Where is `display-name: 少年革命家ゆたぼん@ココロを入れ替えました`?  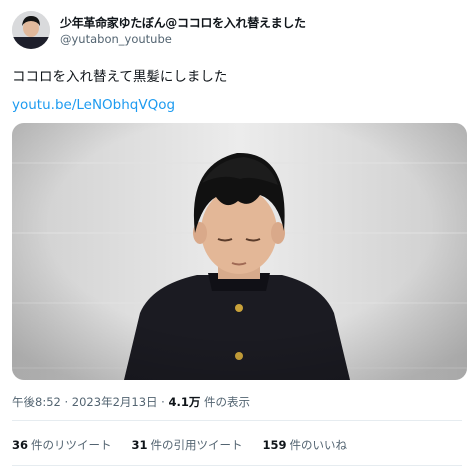
display-name: 少年革命家ゆたぼん@ココロを入れ替えました is located at coordinates (183, 22).